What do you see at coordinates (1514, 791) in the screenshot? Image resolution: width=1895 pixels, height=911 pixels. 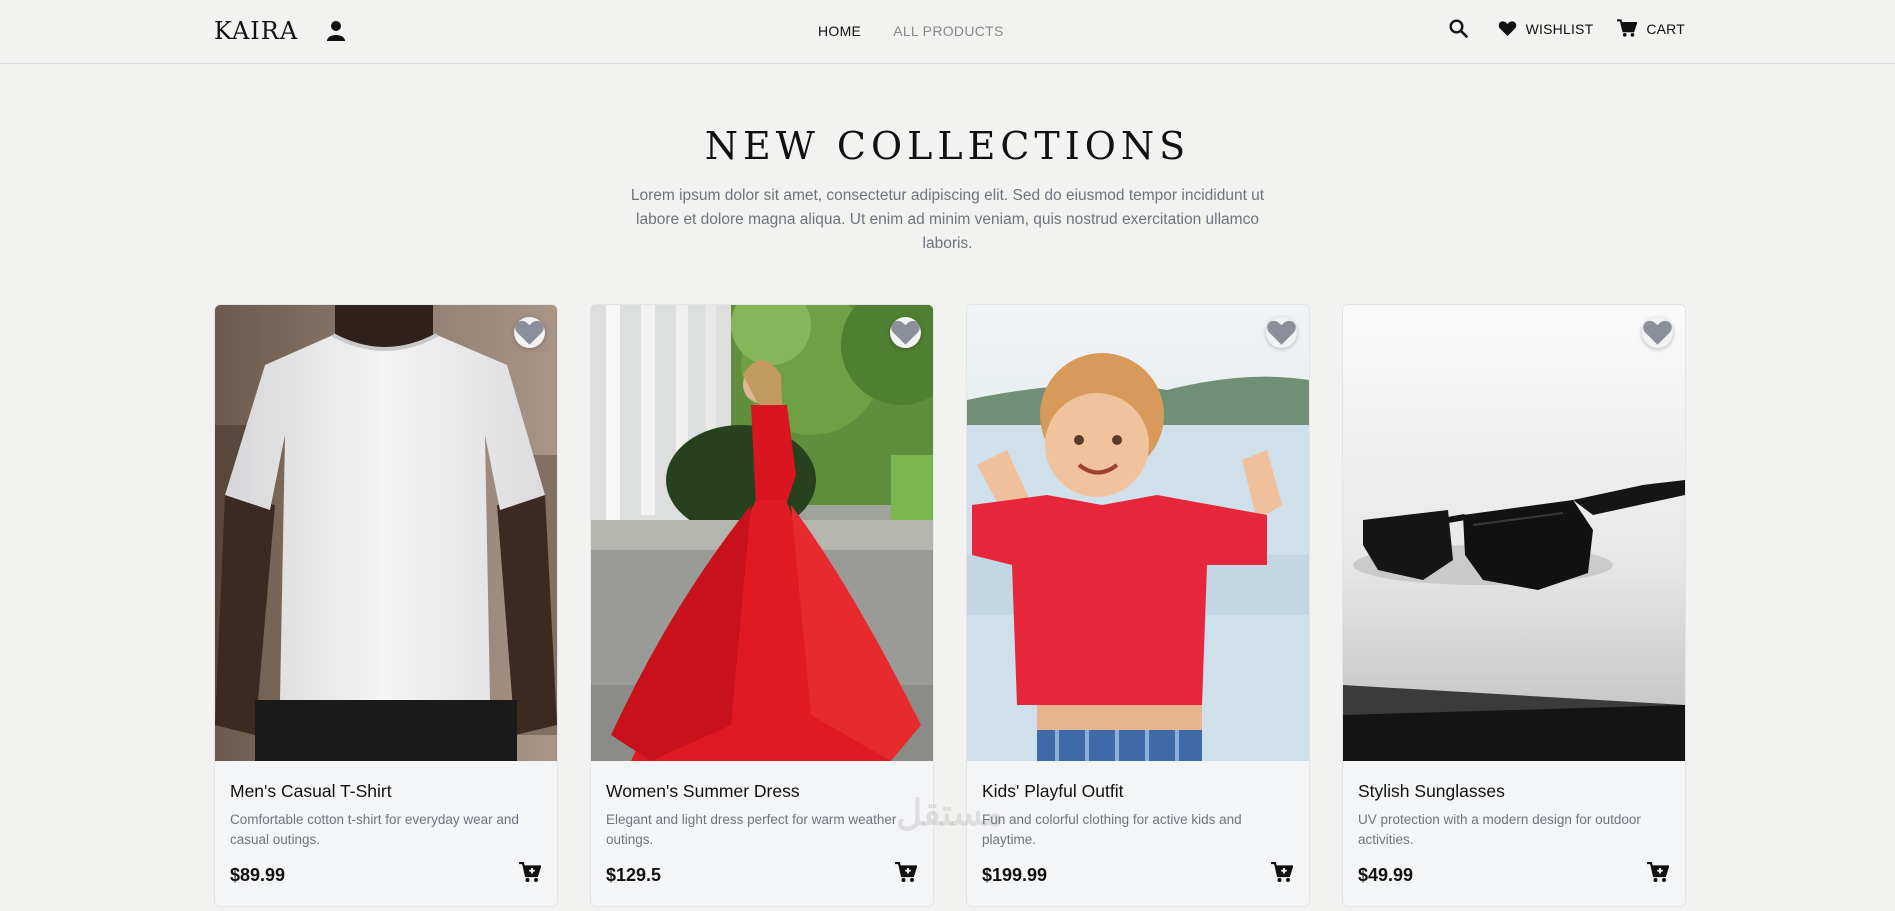 I see `product-name: Stylish Sunglasses` at bounding box center [1514, 791].